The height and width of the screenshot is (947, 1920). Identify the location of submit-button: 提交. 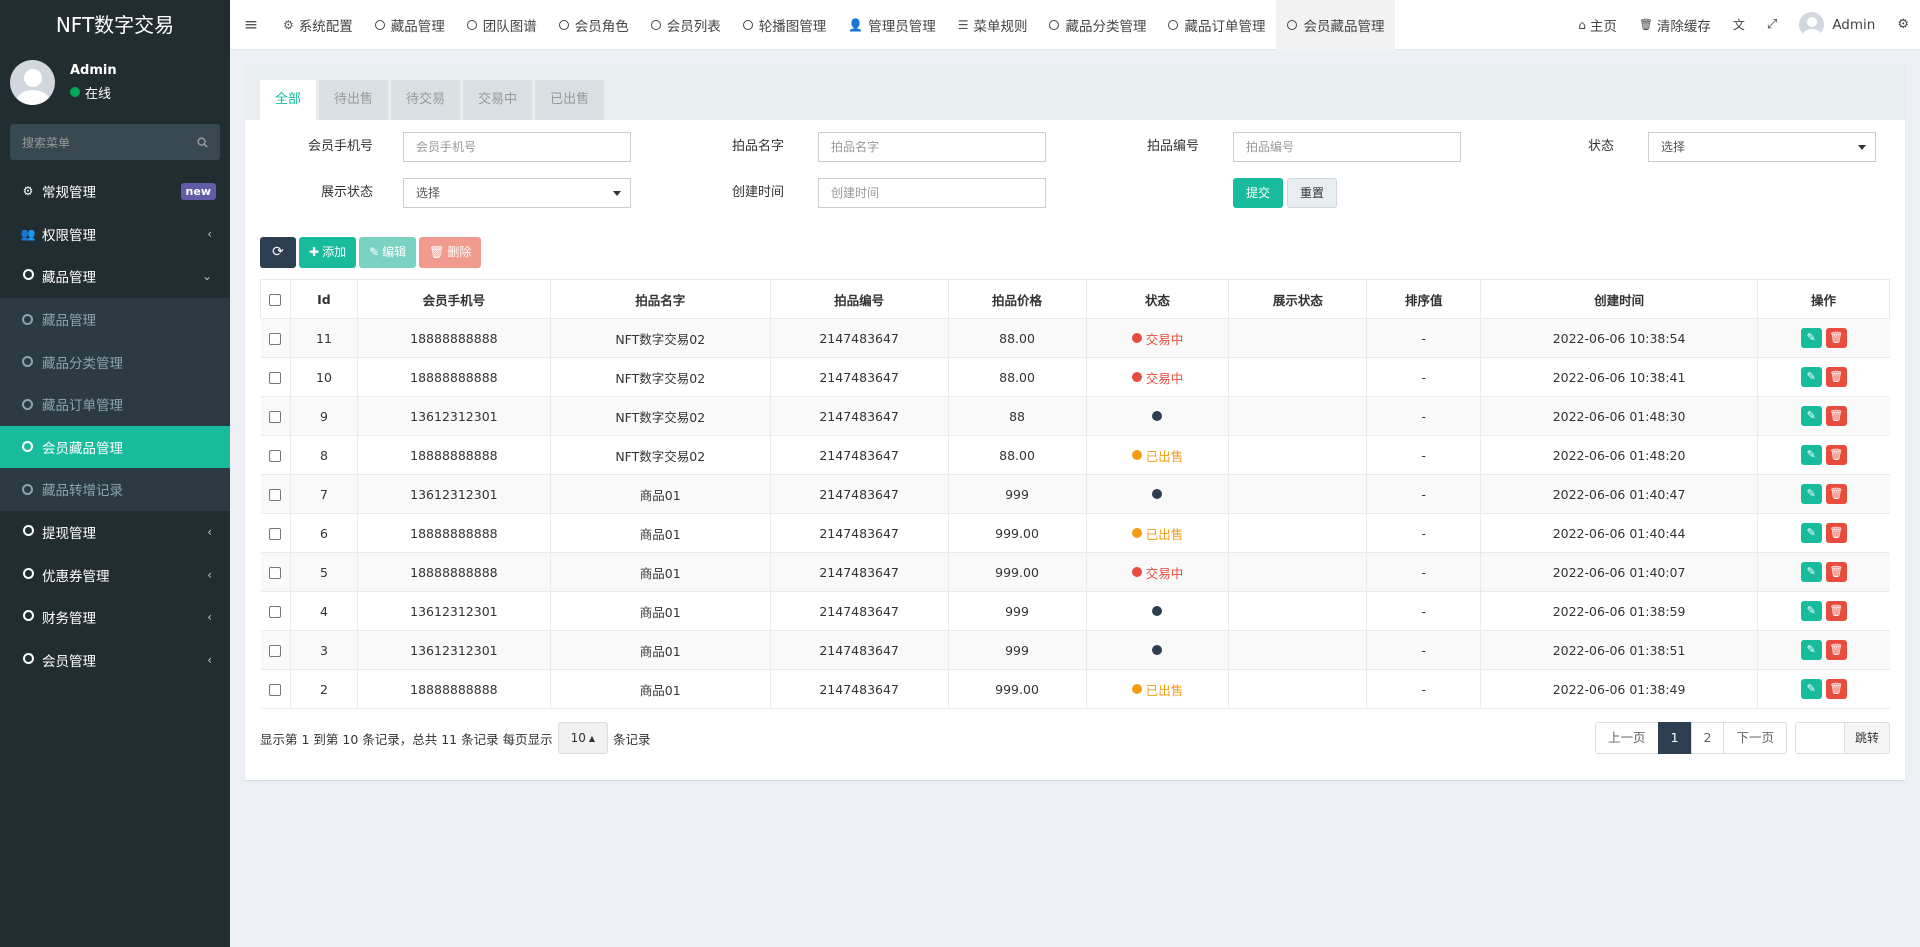
(1258, 193).